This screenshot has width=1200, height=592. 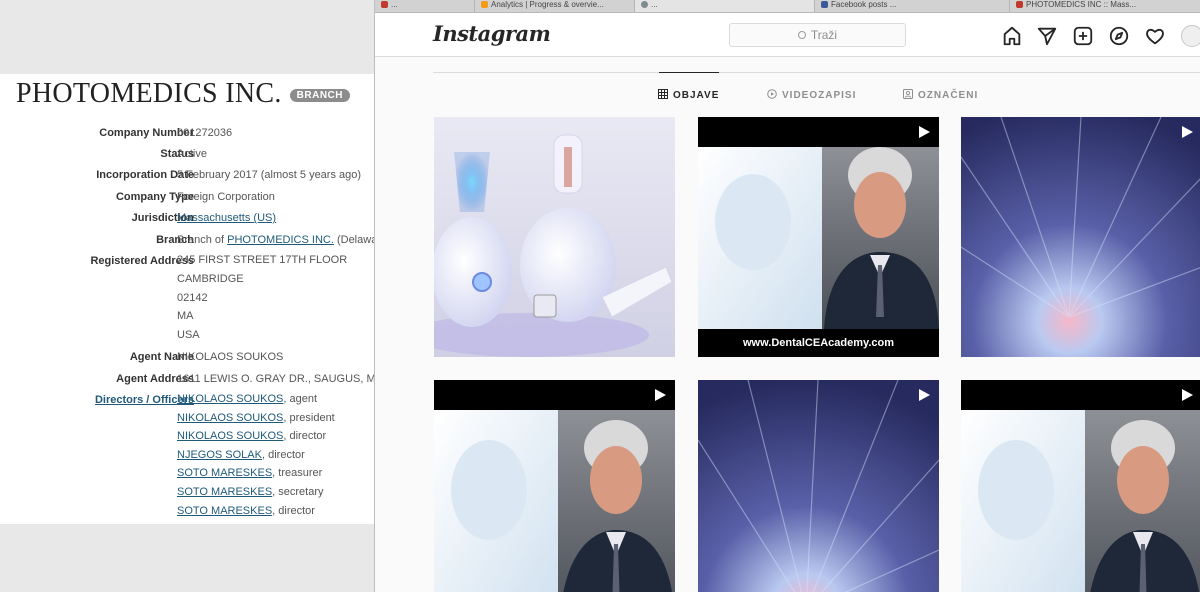 I want to click on director-role: , agent, so click(x=300, y=399).